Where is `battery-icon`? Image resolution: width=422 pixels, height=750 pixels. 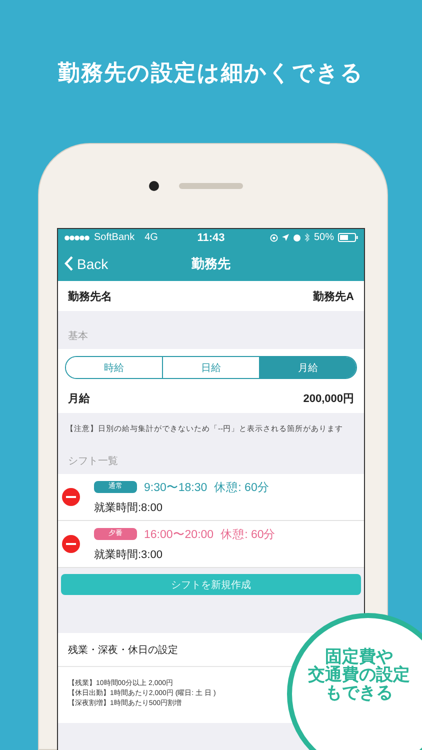
battery-icon is located at coordinates (348, 237).